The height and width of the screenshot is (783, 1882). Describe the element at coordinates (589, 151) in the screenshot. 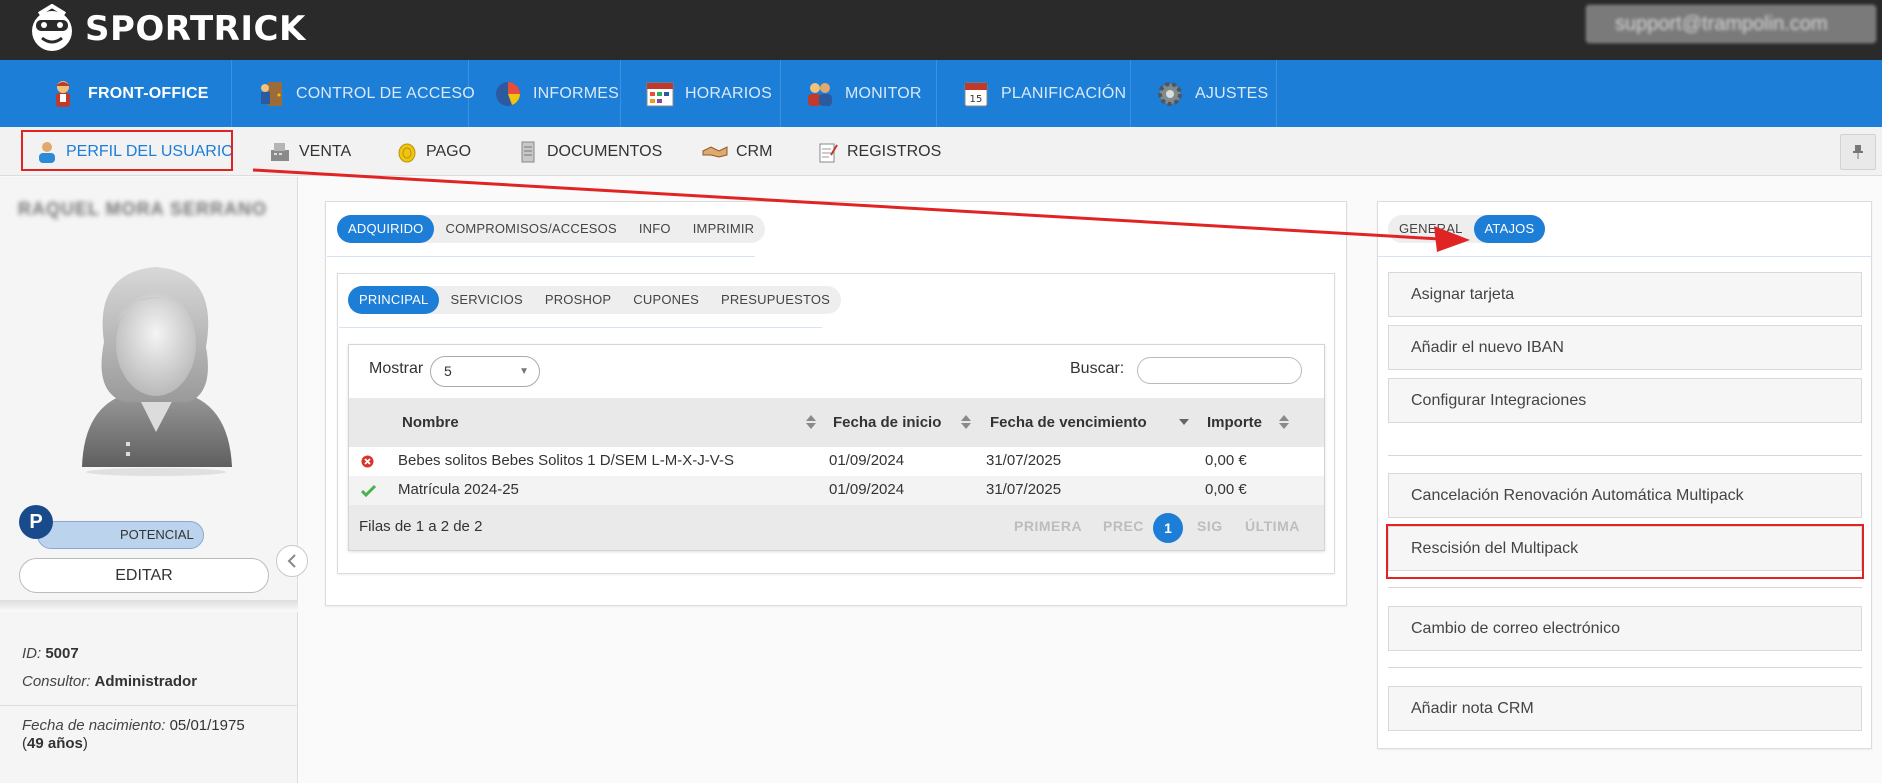

I see `subnav-documentos: DOCUMENTOS` at that location.